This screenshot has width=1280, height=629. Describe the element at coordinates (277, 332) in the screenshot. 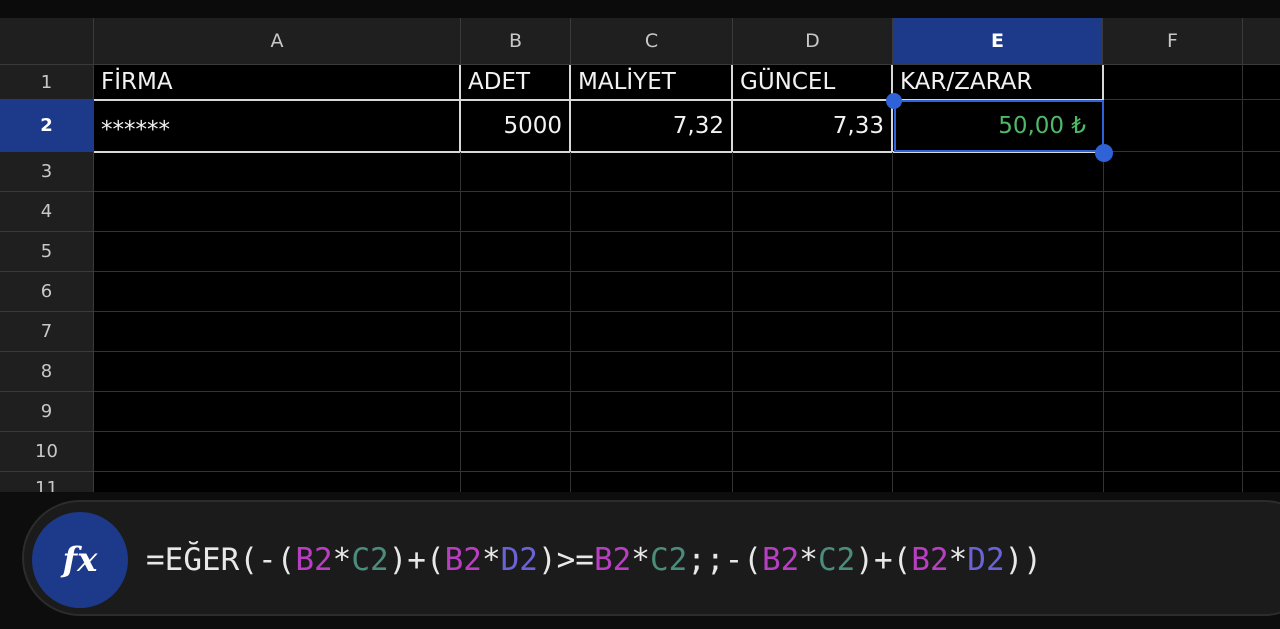

I see `cell-a7` at that location.